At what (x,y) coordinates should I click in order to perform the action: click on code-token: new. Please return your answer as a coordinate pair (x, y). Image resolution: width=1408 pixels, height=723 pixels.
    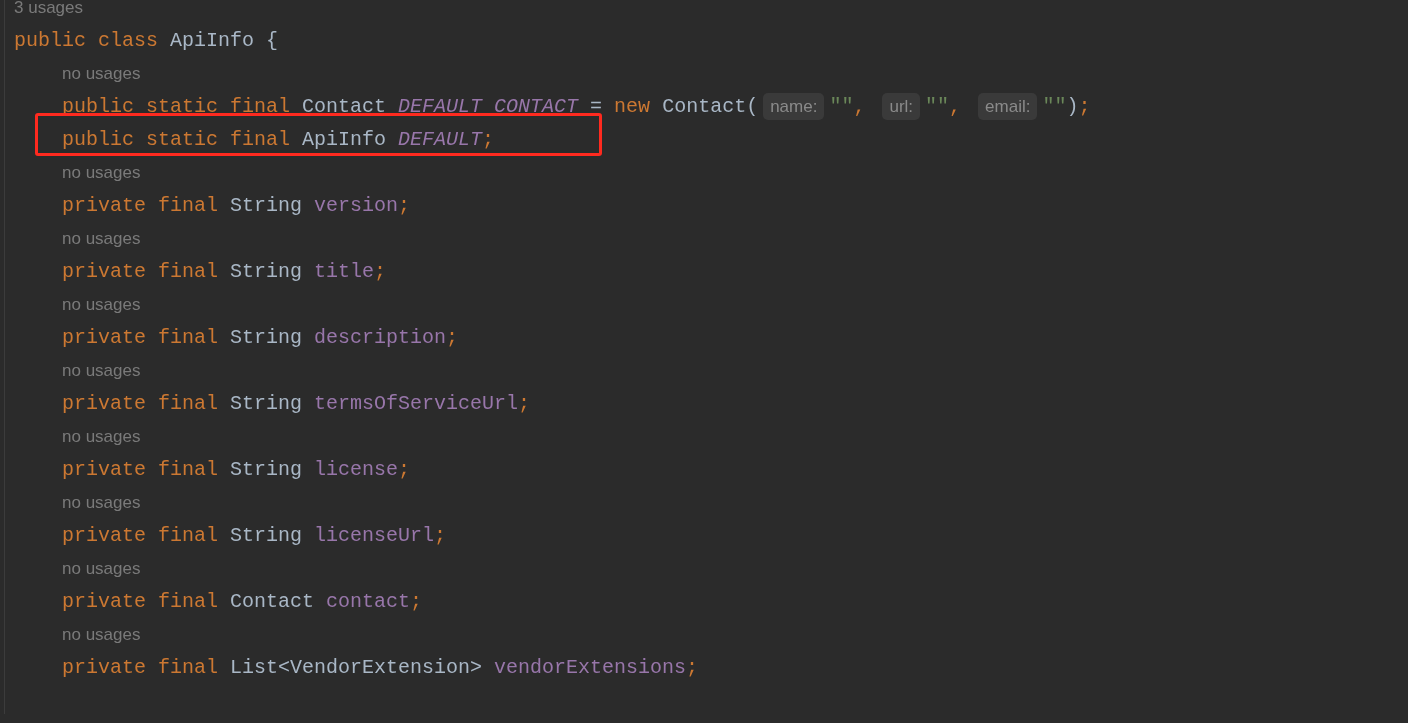
    Looking at the image, I should click on (633, 106).